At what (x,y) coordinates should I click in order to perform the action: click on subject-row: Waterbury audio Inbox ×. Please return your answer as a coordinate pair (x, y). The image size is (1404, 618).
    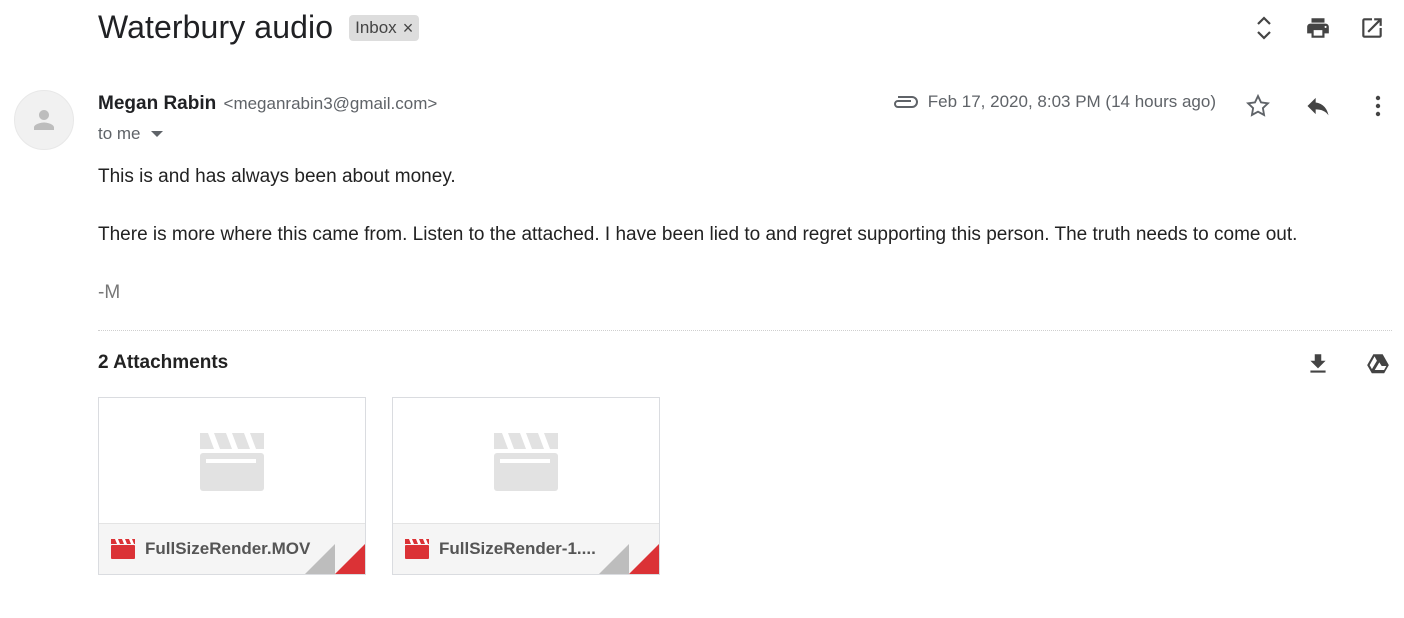
    Looking at the image, I should click on (259, 27).